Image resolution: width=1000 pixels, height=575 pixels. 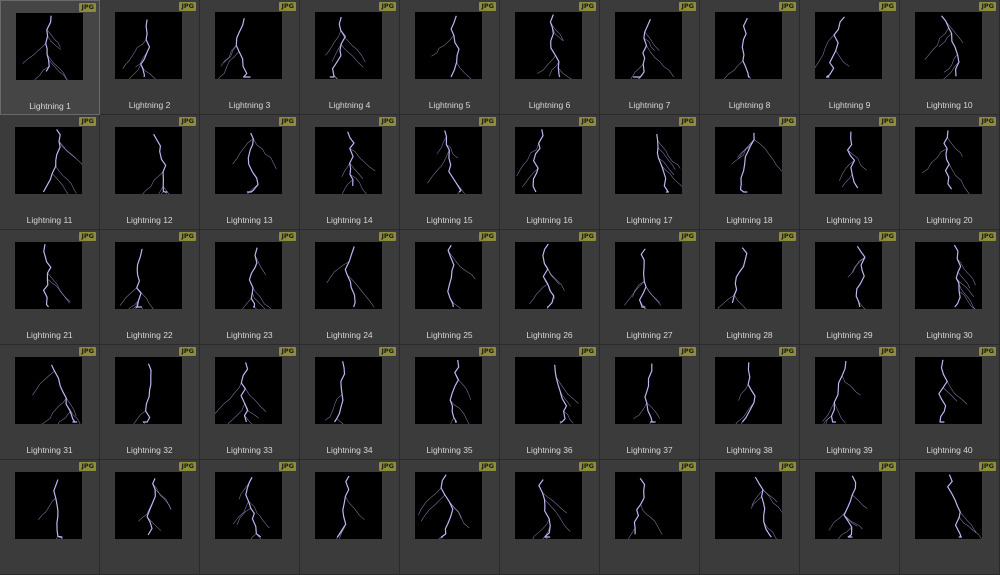 I want to click on thumbnail-item: JPG Lightning 21, so click(x=50, y=287).